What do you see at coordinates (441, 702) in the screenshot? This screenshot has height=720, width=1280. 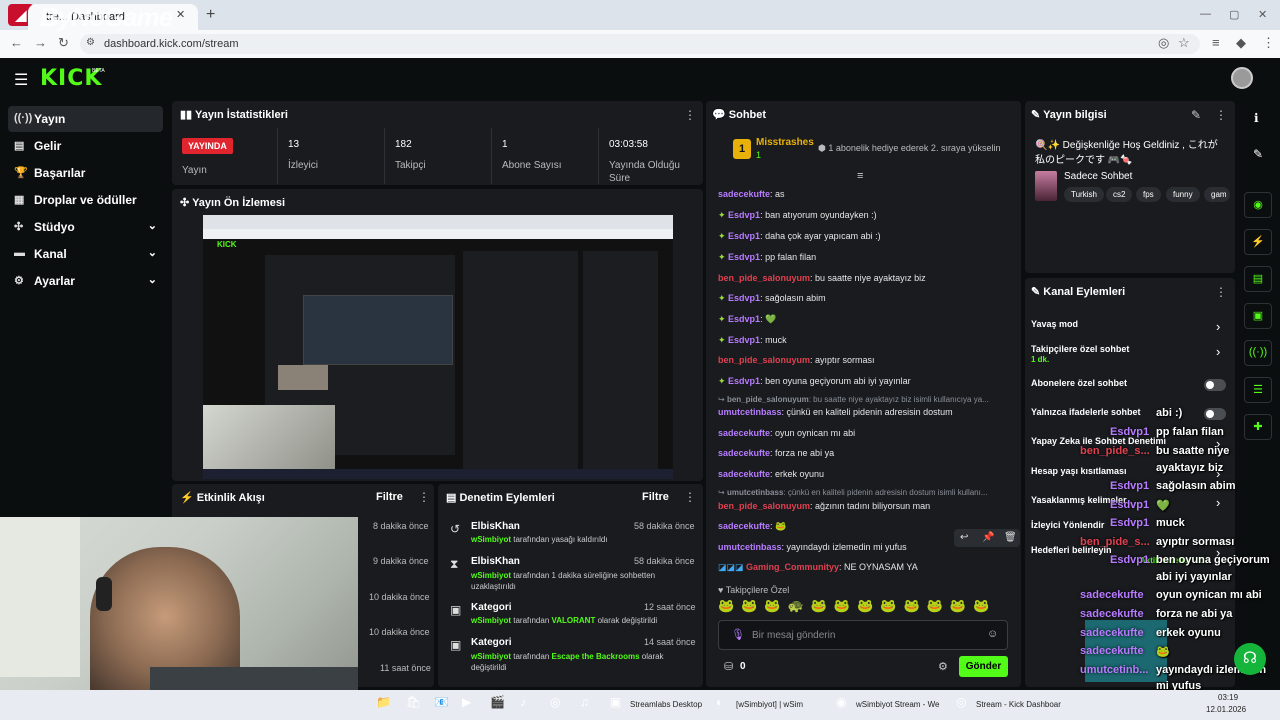 I see `outlook-icon: 📧` at bounding box center [441, 702].